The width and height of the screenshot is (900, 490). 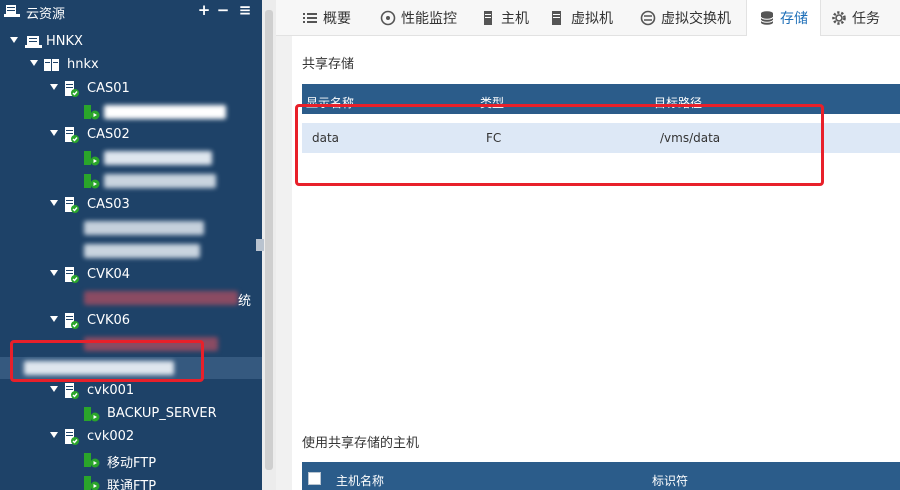 I want to click on col-host-name: 主机名称, so click(x=360, y=480).